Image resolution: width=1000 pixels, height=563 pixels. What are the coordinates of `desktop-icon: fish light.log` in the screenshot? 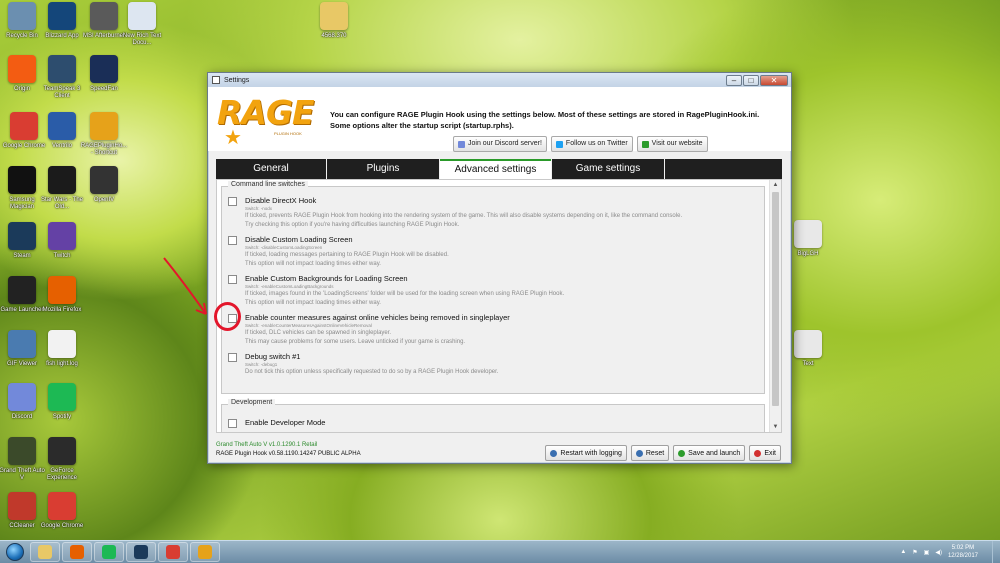 It's located at (62, 349).